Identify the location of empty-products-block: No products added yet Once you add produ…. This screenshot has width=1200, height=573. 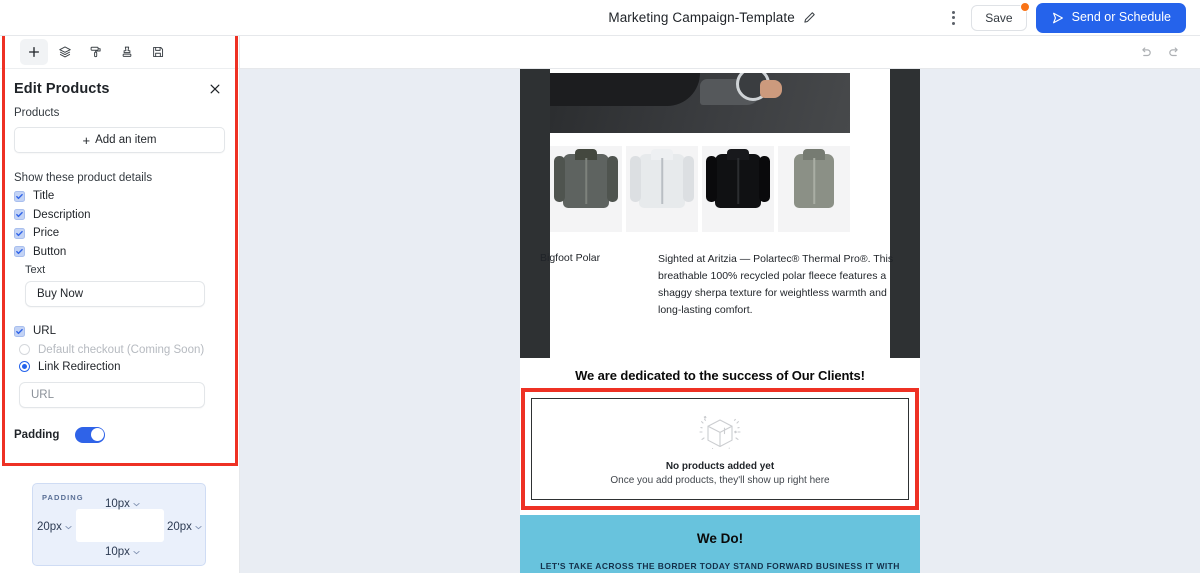
(720, 449).